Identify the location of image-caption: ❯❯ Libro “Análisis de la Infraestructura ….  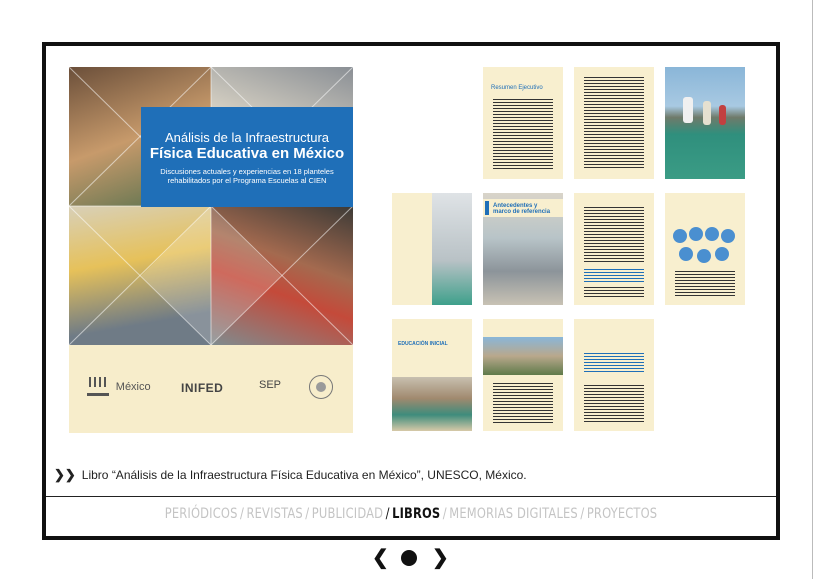
(290, 475).